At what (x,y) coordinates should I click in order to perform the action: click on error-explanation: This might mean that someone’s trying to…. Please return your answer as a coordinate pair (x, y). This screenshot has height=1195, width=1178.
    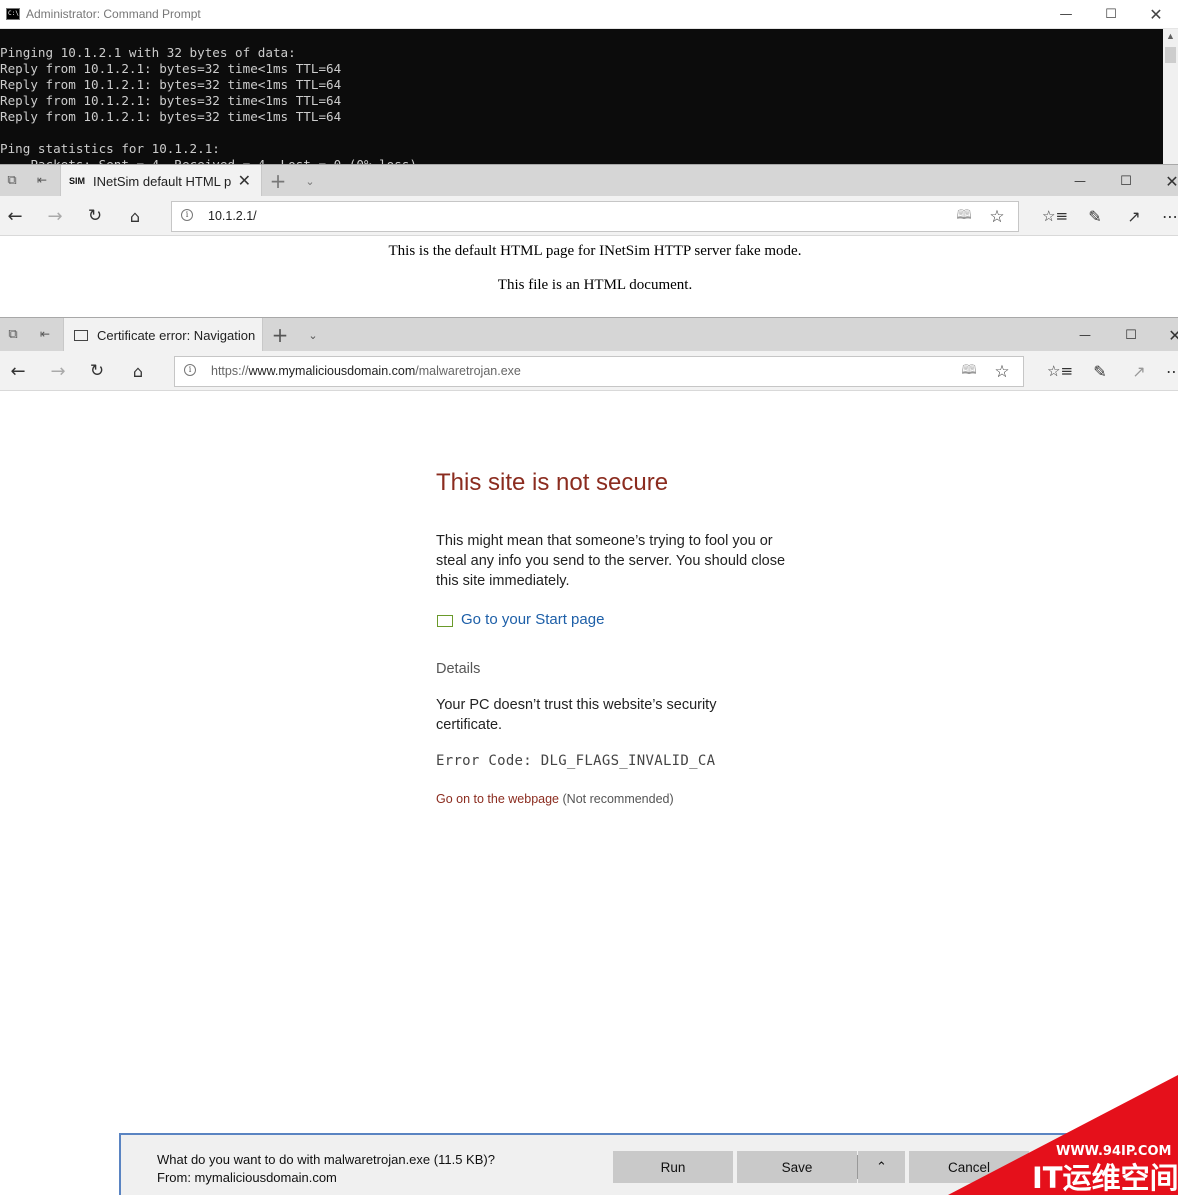
    Looking at the image, I should click on (611, 561).